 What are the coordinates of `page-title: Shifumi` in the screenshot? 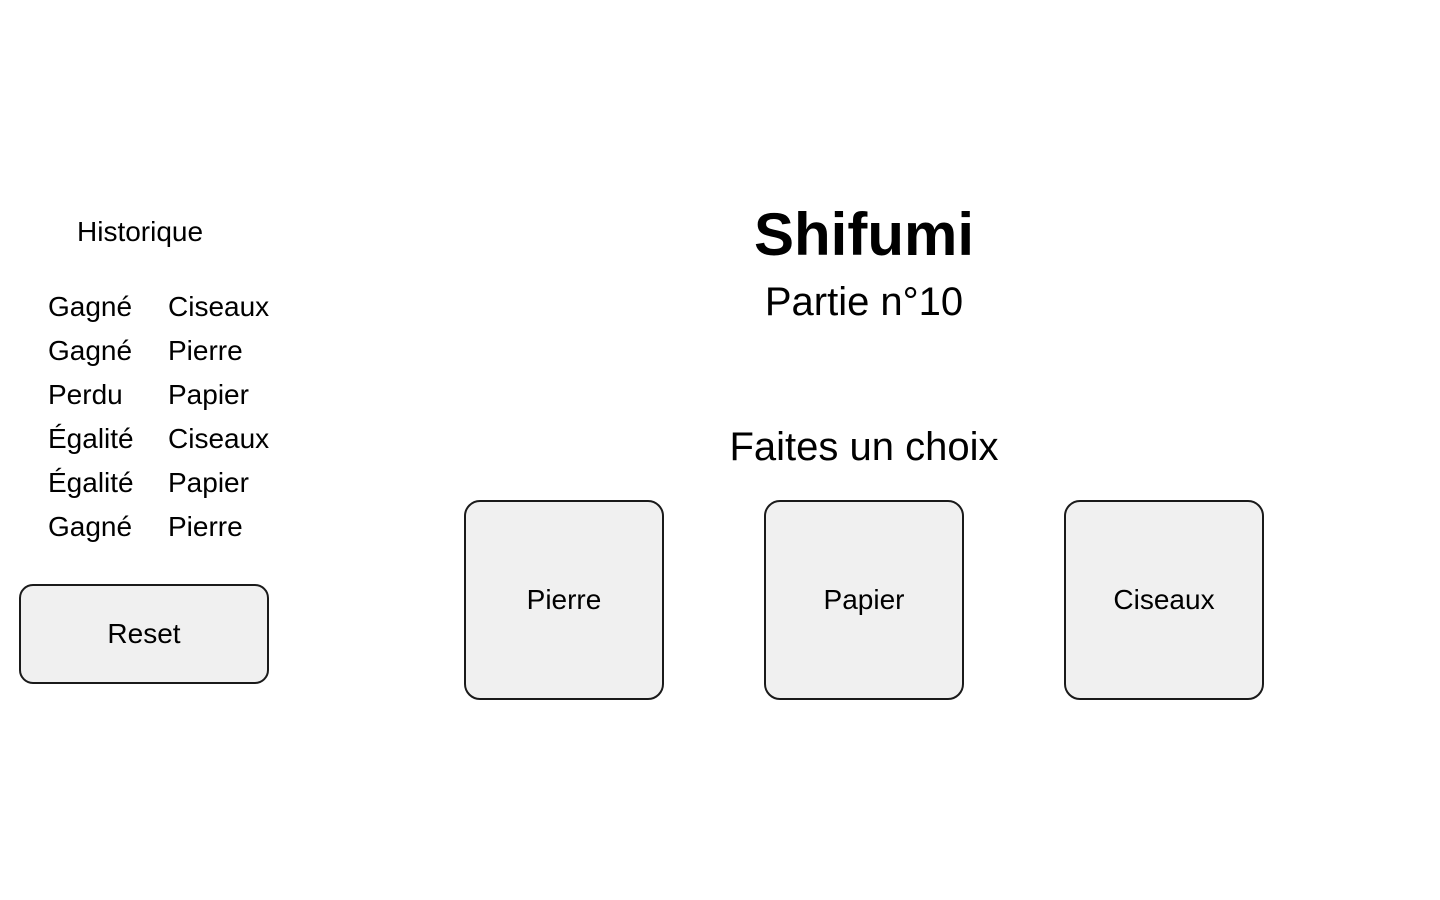 It's located at (864, 234).